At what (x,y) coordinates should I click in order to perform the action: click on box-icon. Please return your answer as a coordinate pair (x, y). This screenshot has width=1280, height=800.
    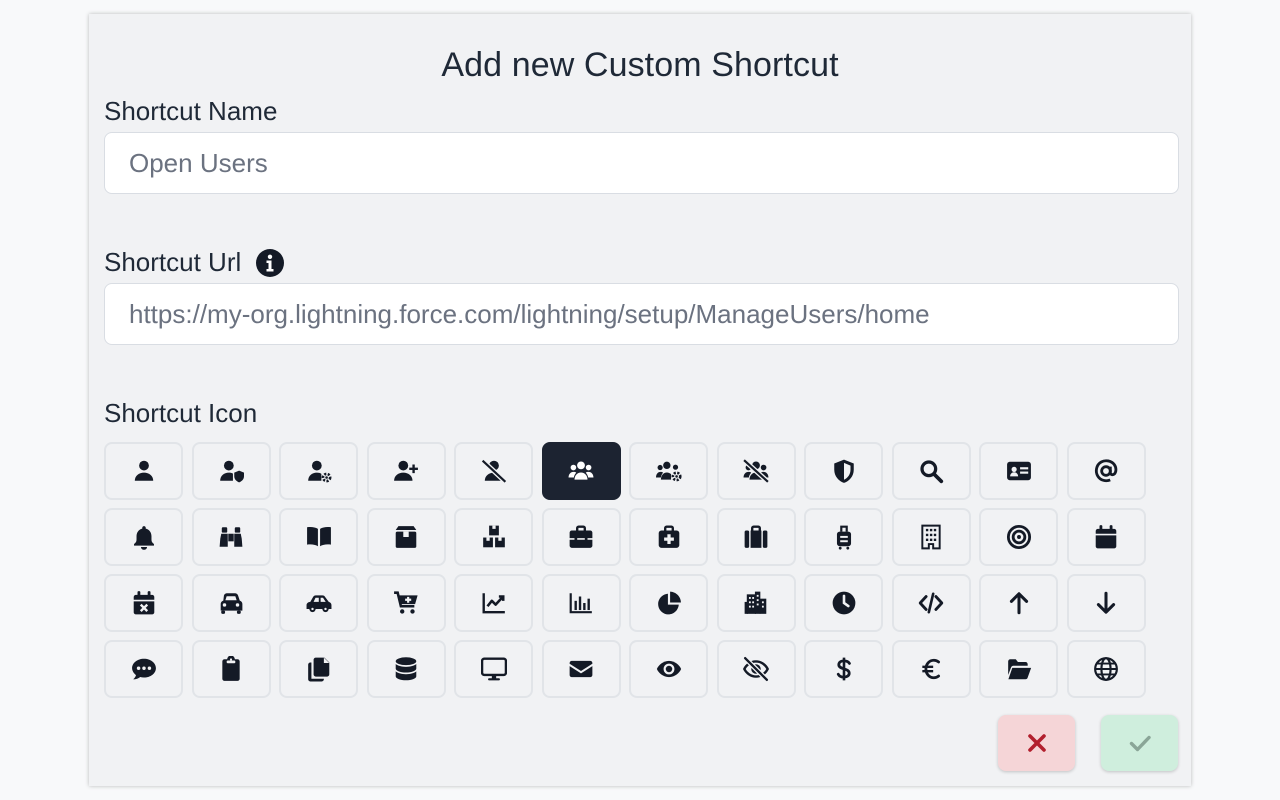
    Looking at the image, I should click on (406, 537).